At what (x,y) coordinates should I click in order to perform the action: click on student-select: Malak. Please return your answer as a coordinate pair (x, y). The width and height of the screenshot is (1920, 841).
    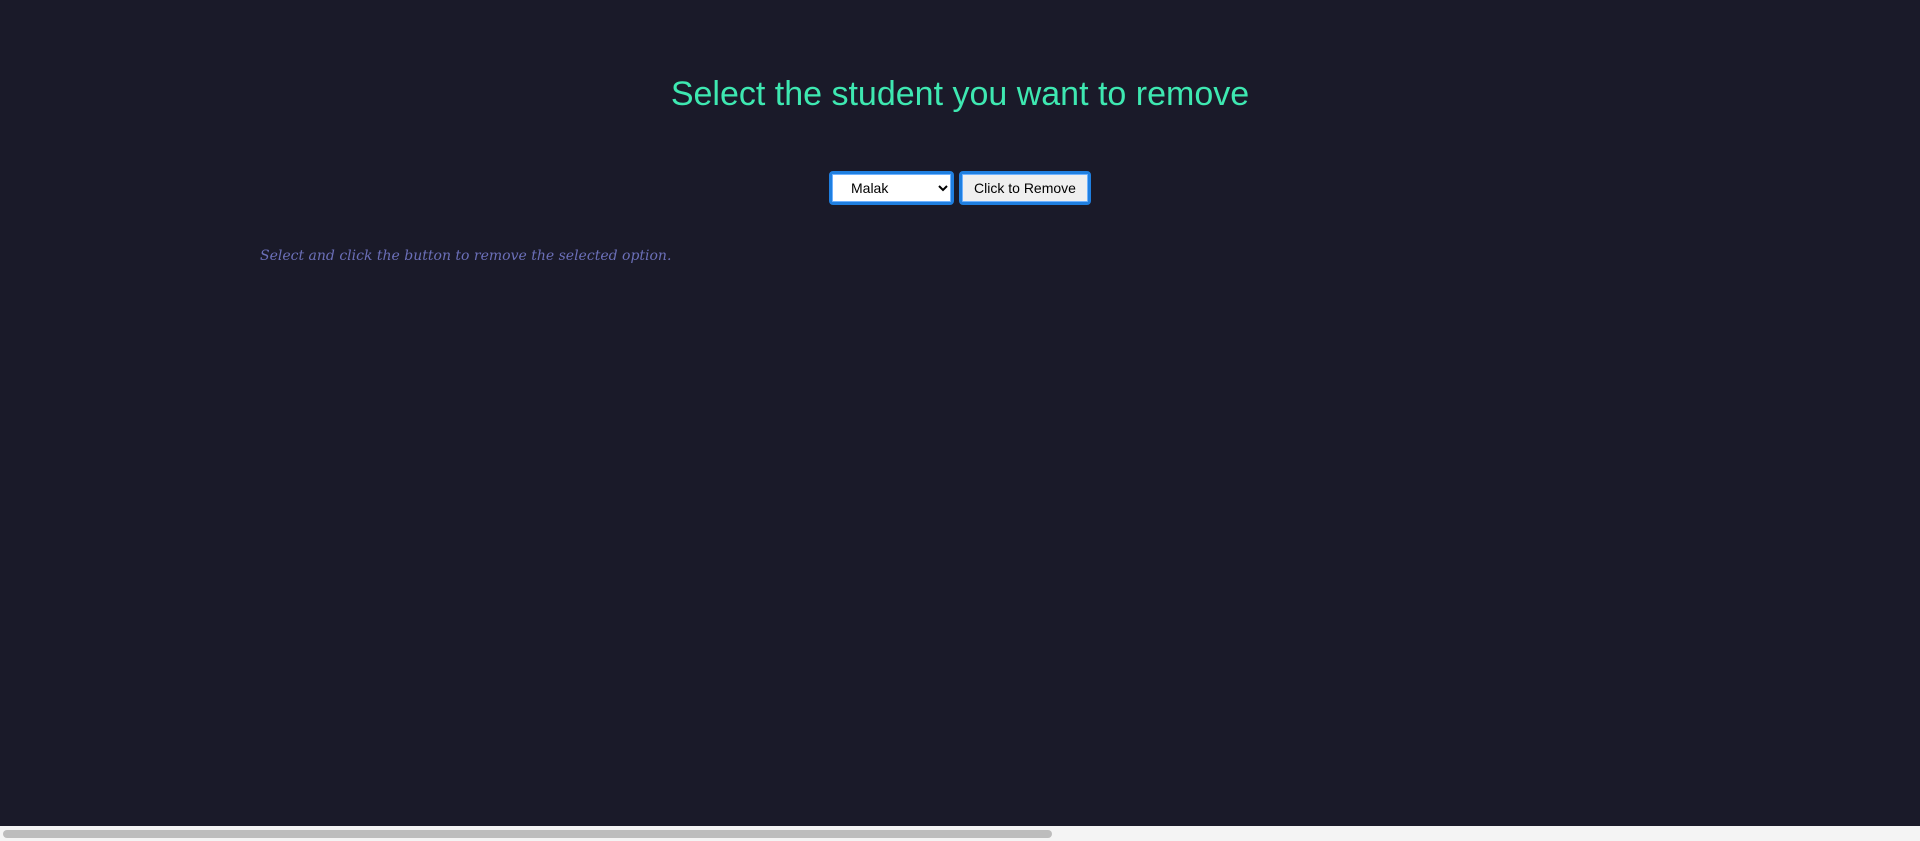
    Looking at the image, I should click on (891, 188).